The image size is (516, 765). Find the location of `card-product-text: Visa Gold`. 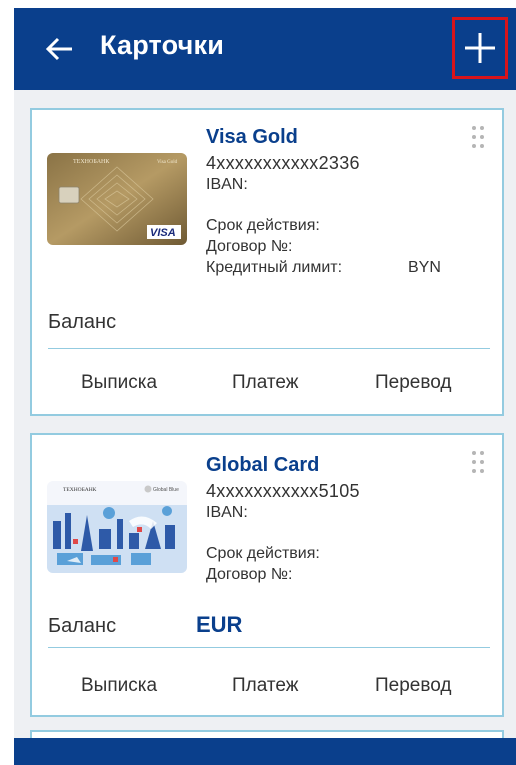

card-product-text: Visa Gold is located at coordinates (167, 162).